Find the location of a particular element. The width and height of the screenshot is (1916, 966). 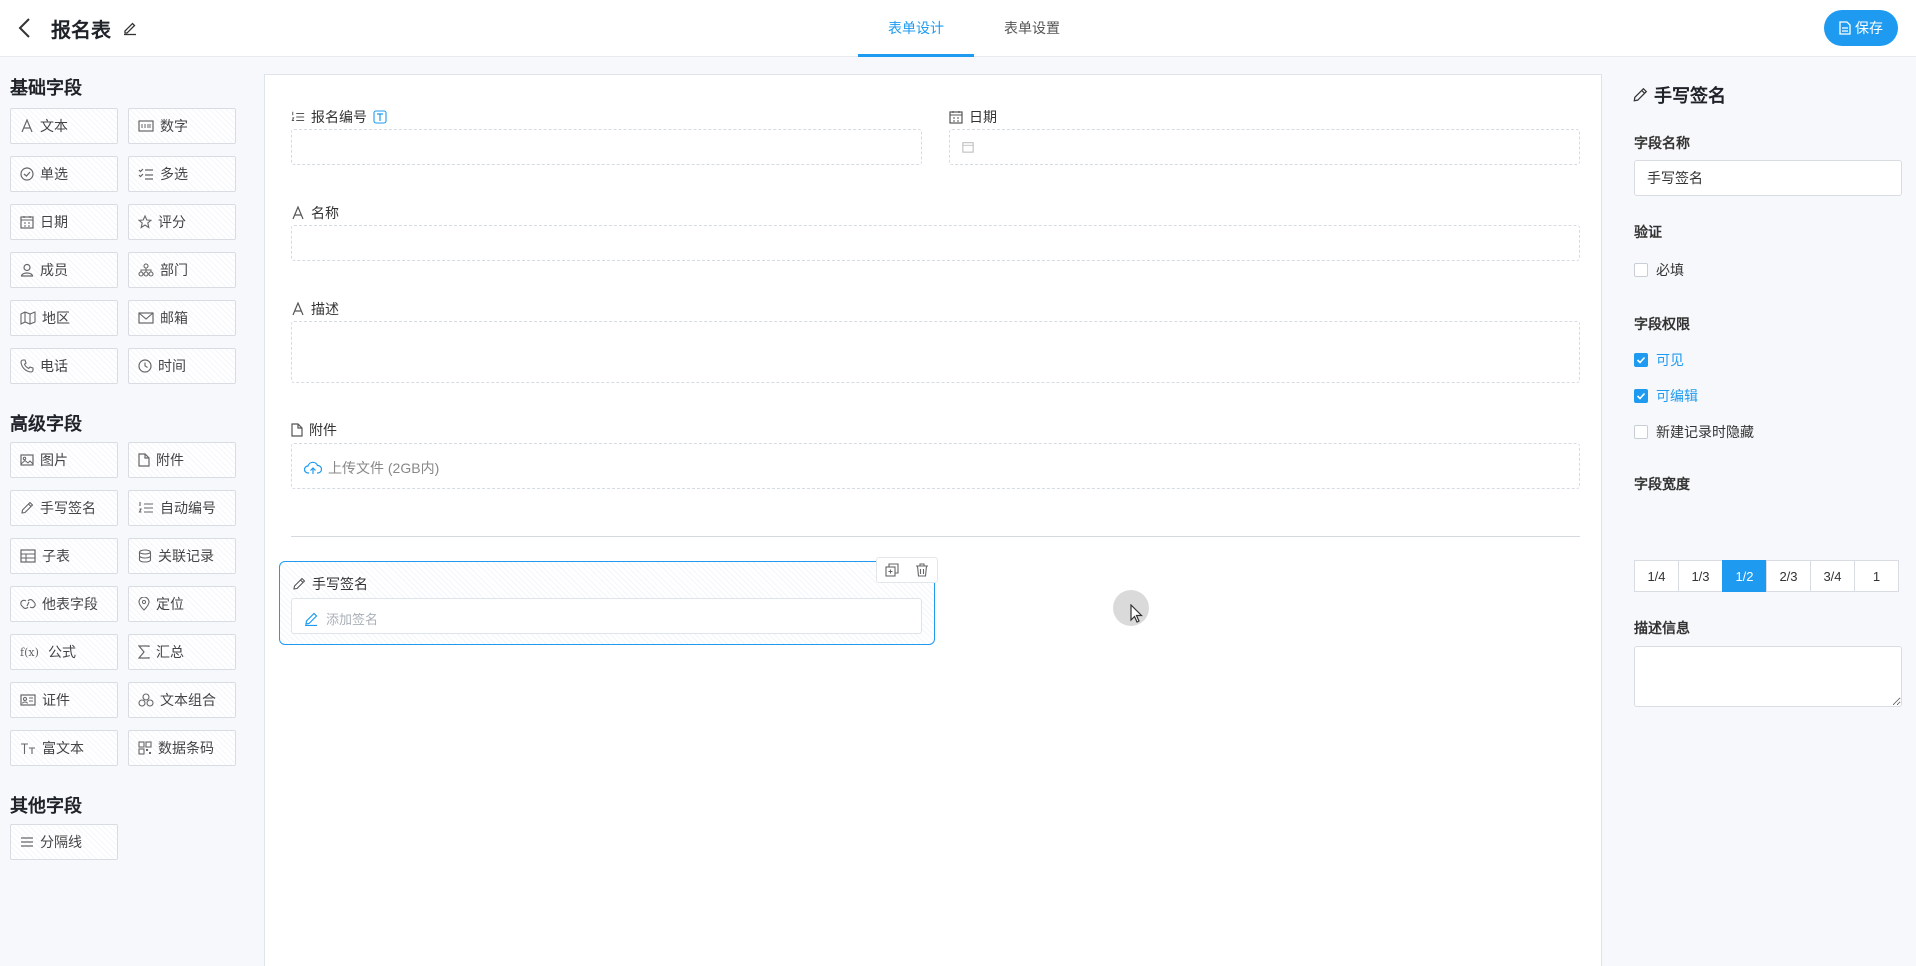

attachment-upload-area: 上传文件 (2GB内) is located at coordinates (935, 466).